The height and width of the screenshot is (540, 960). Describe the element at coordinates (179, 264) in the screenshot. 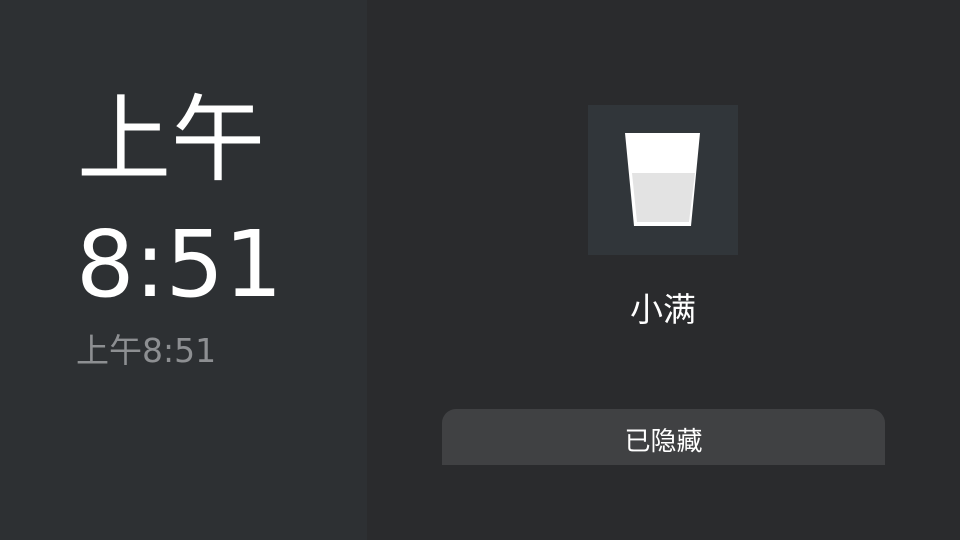

I see `large-time: 8:51` at that location.